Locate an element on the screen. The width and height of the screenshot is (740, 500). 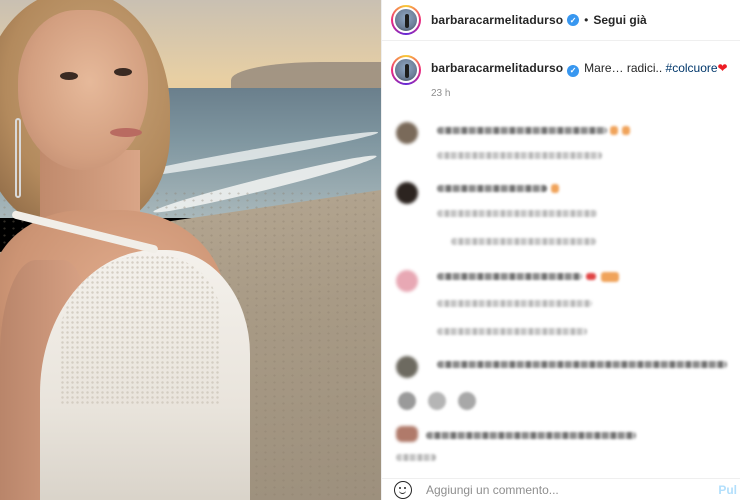
caption-username: barbaracarmelitadurso is located at coordinates (497, 68).